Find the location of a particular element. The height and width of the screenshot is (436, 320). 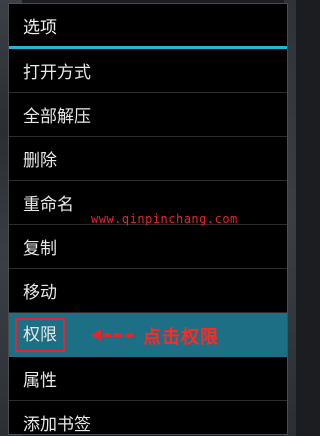

menu-item-label: 权限 is located at coordinates (40, 334).